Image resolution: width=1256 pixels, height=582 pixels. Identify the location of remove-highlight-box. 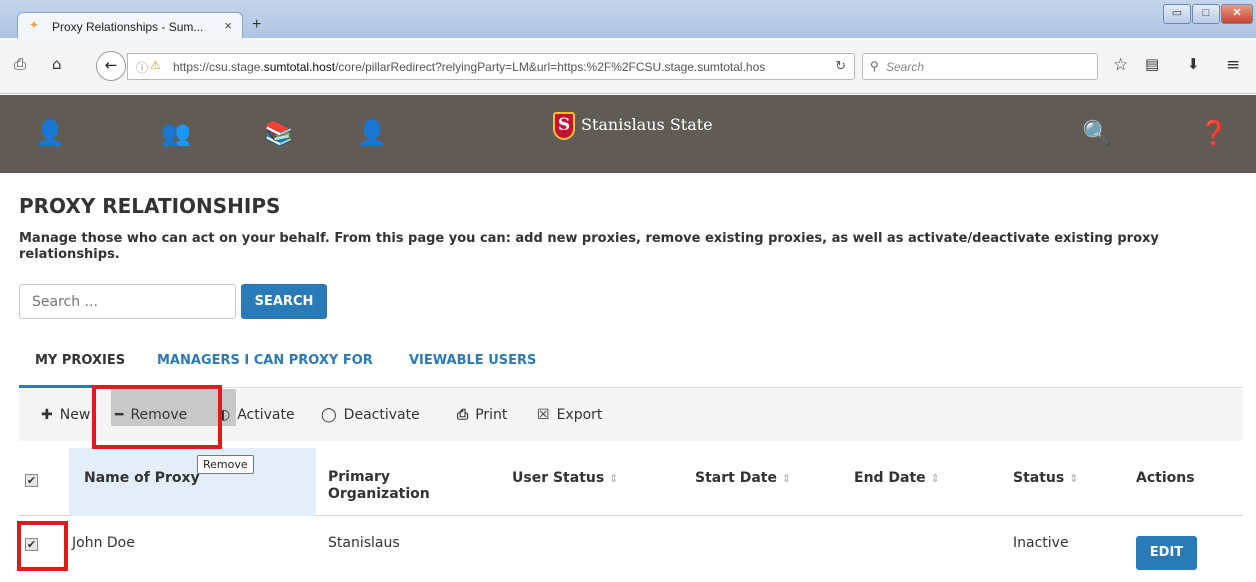
(157, 417).